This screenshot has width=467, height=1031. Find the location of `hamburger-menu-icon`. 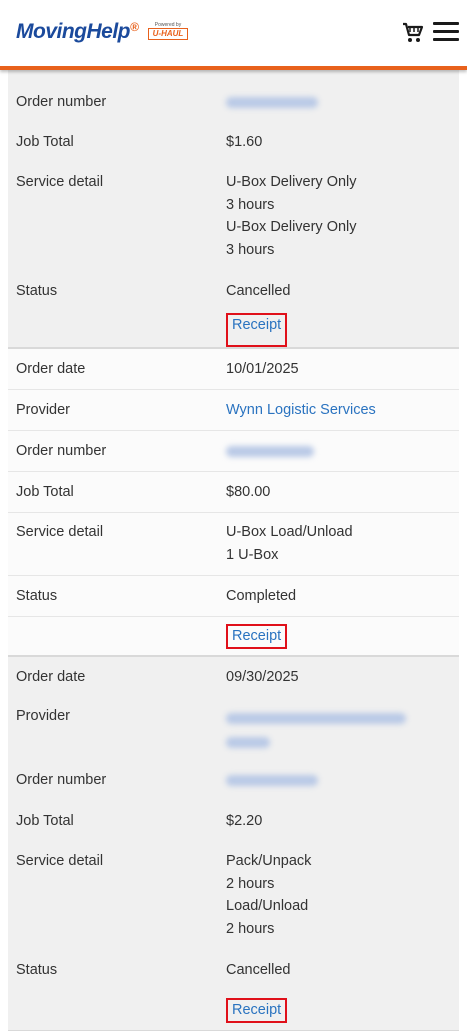

hamburger-menu-icon is located at coordinates (446, 33).